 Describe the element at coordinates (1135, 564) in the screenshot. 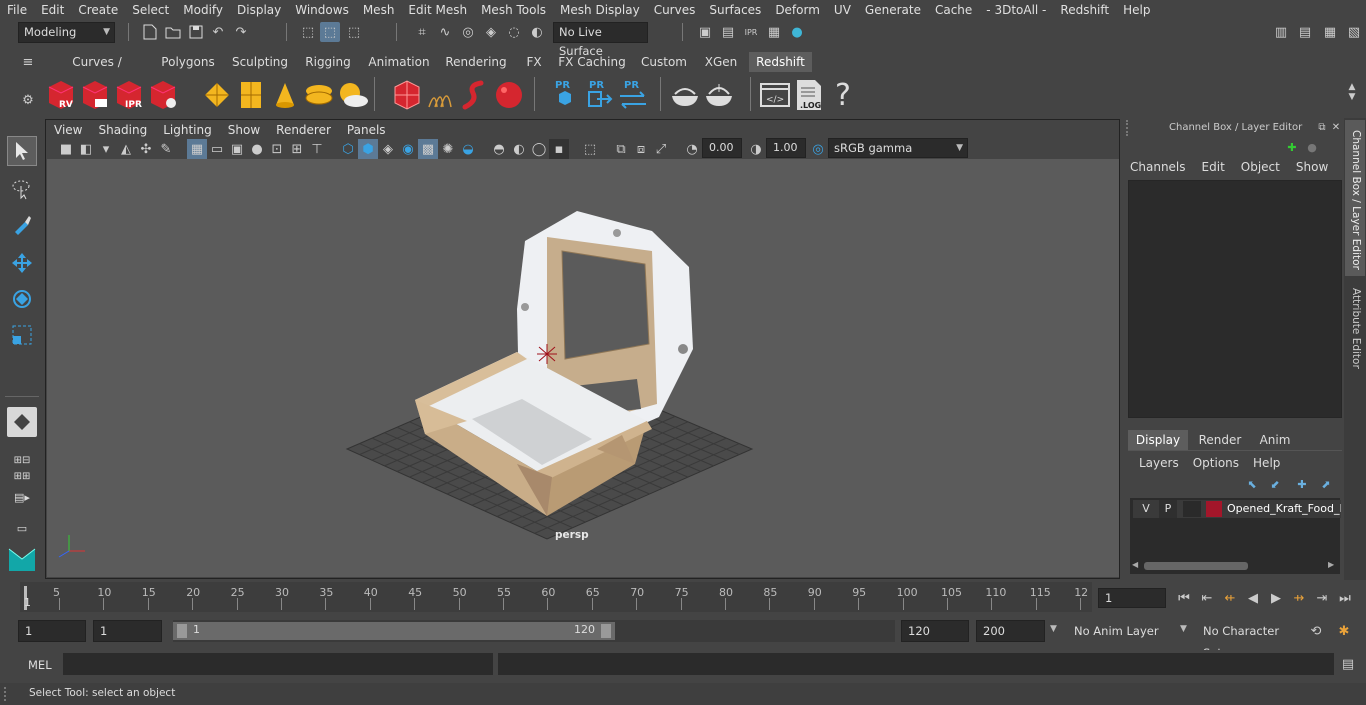

I see `scroll-left-icon: ◀` at that location.